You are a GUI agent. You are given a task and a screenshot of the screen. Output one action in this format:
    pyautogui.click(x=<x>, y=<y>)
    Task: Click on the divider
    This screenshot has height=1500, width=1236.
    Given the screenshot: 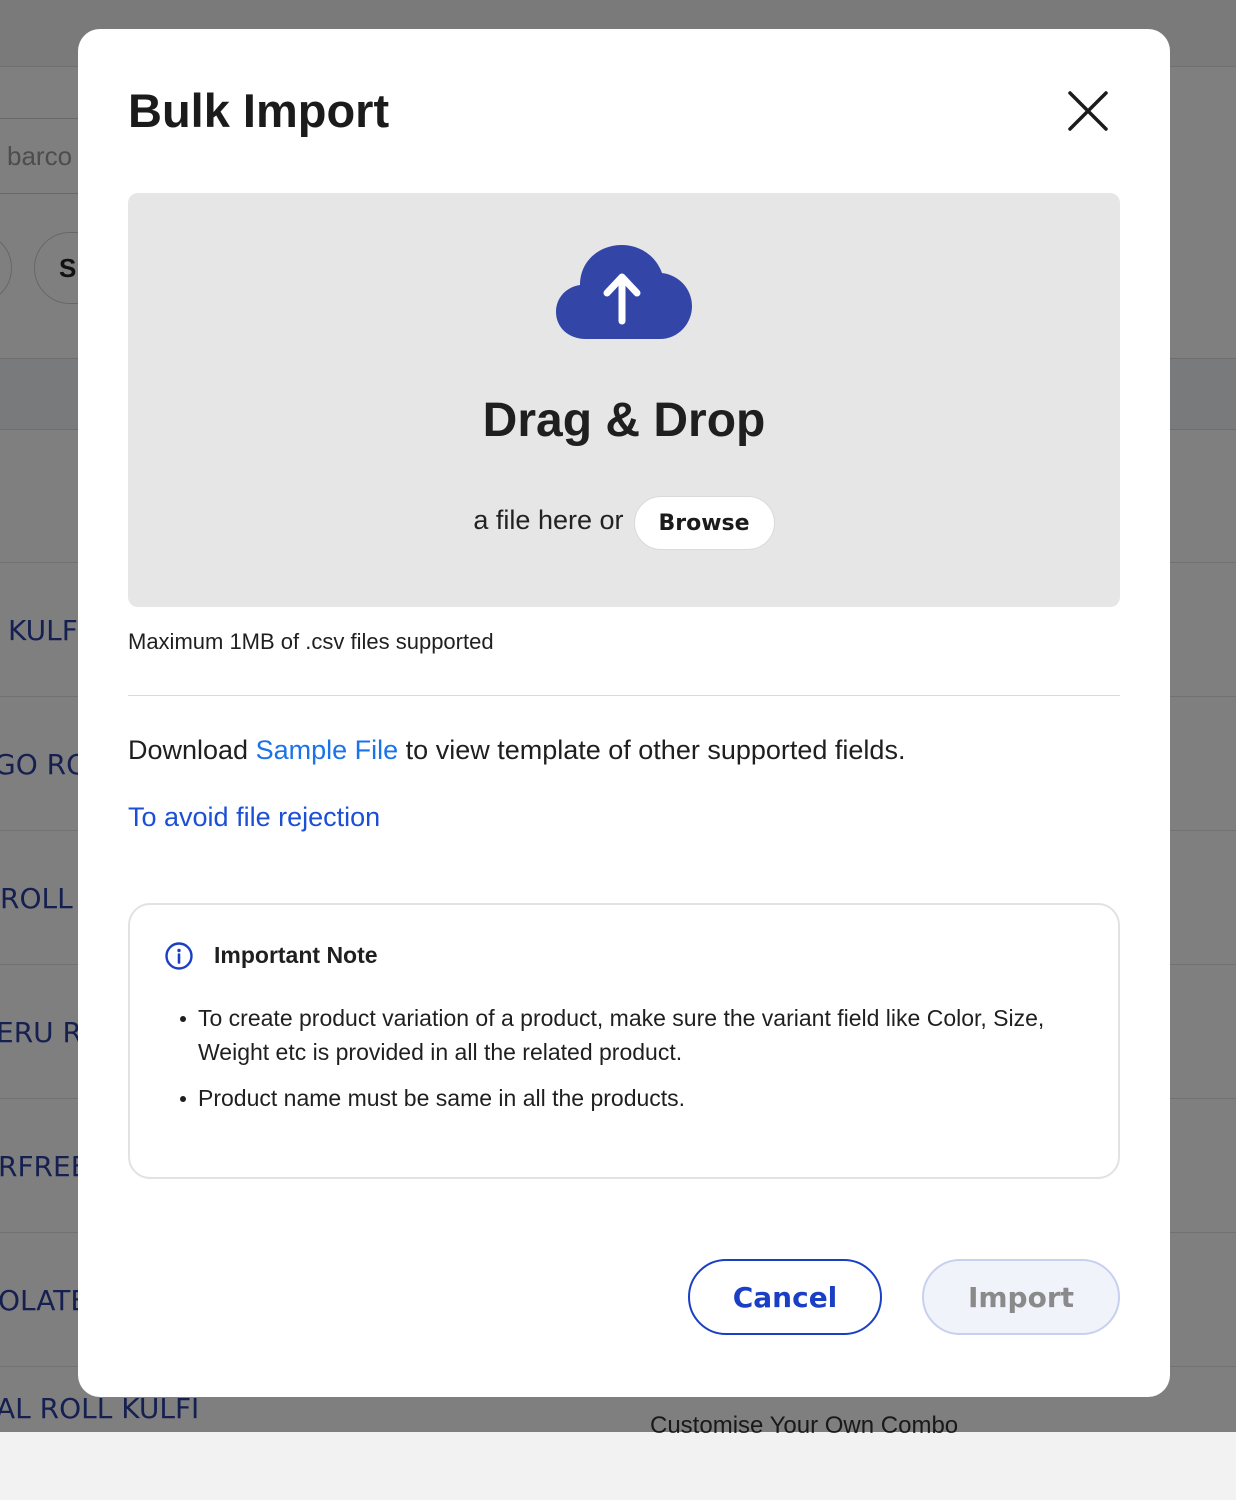 What is the action you would take?
    pyautogui.click(x=624, y=695)
    